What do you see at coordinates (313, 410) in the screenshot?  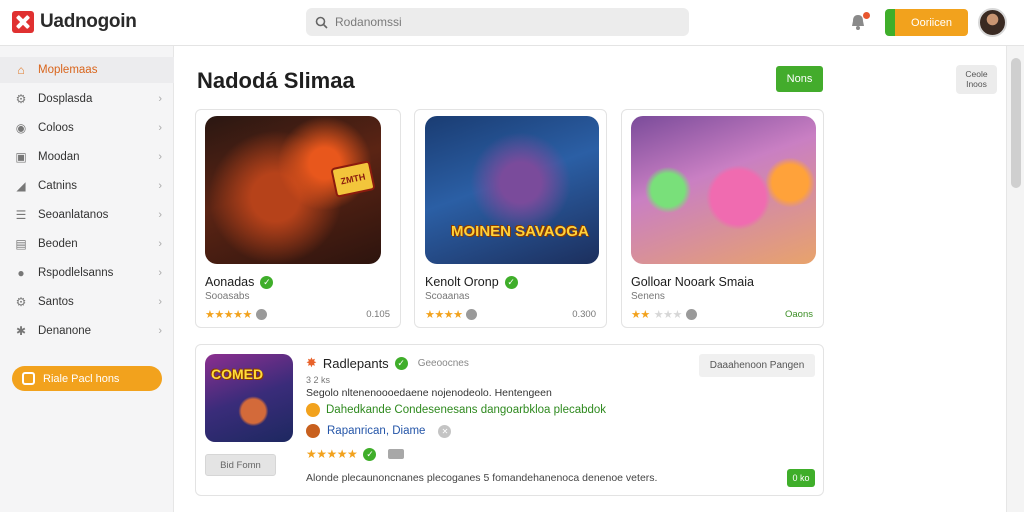 I see `feature-icon` at bounding box center [313, 410].